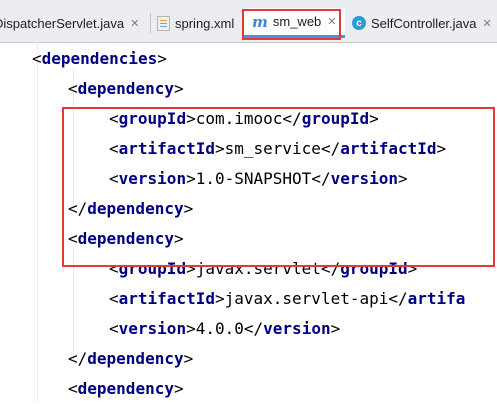 This screenshot has width=497, height=404. Describe the element at coordinates (131, 358) in the screenshot. I see `code-line: </dependency>` at that location.